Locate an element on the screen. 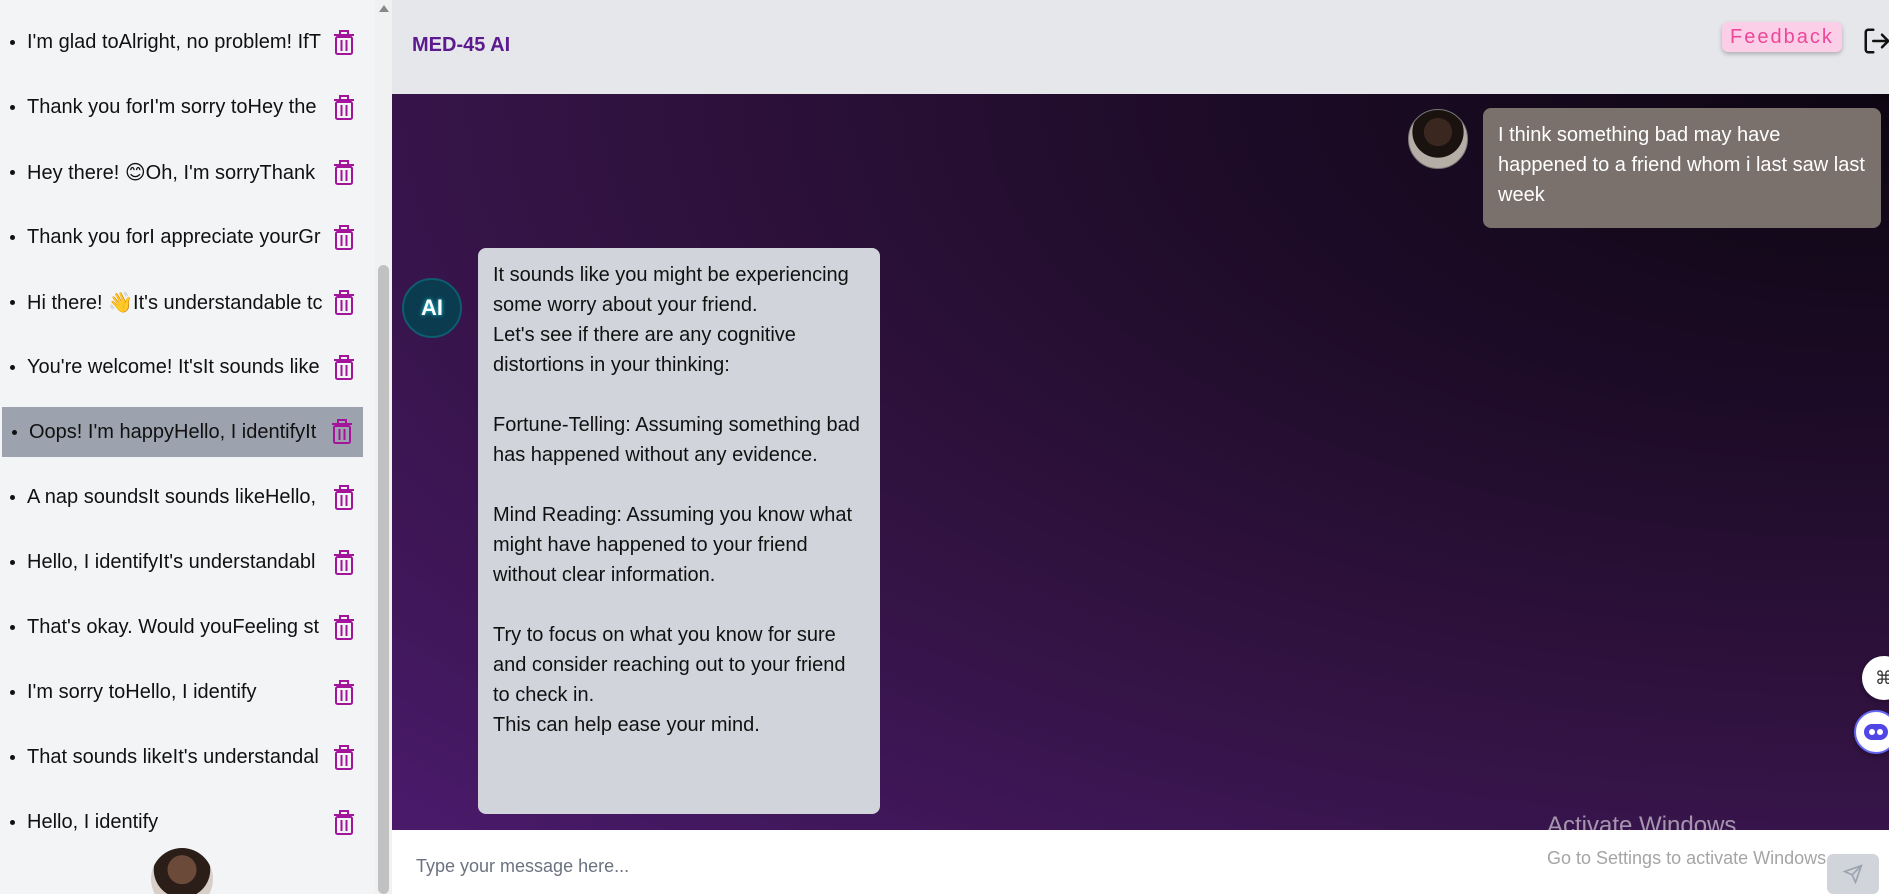 The height and width of the screenshot is (894, 1889). command-icon: ⌘ is located at coordinates (1875, 678).